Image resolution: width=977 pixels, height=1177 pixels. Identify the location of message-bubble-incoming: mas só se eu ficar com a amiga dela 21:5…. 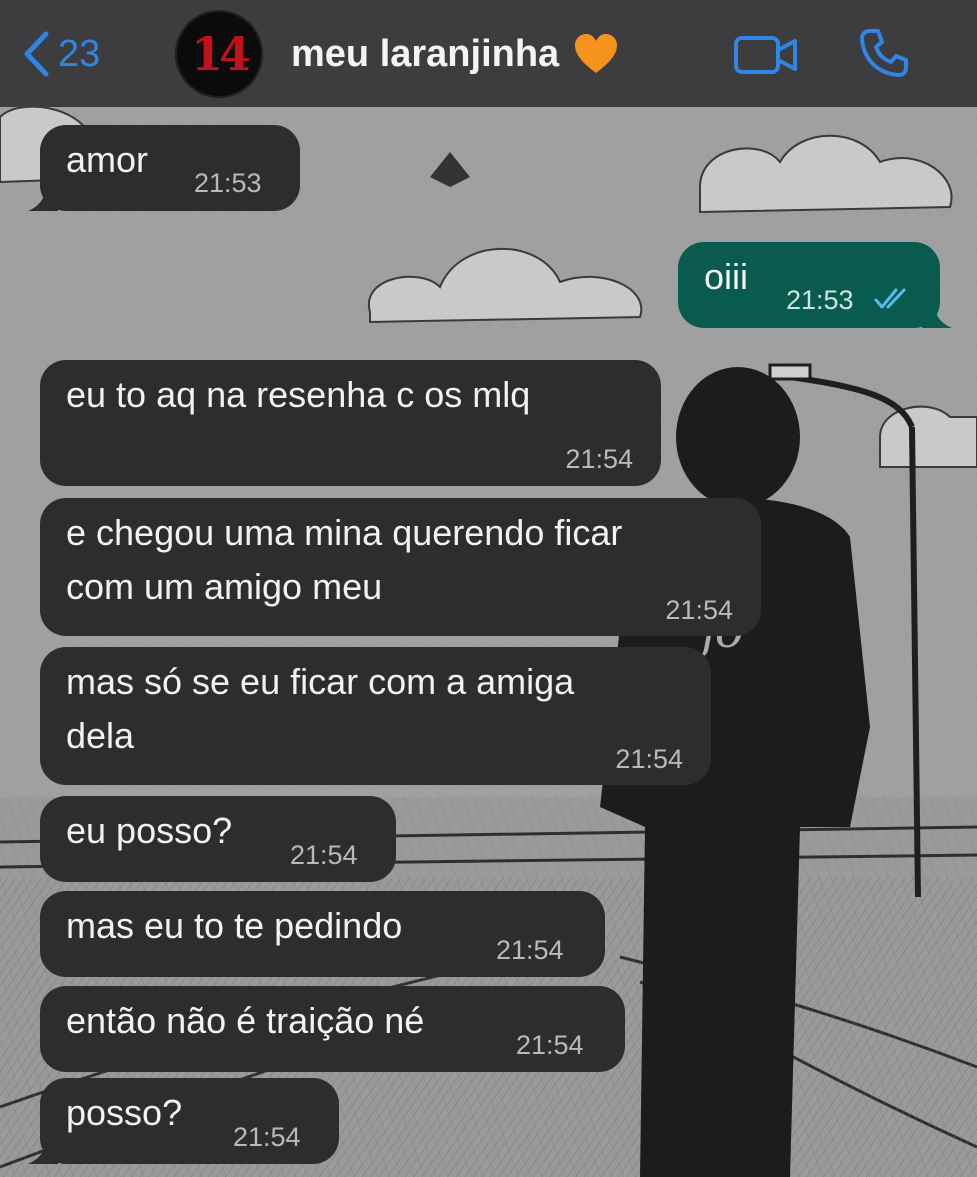
(375, 716).